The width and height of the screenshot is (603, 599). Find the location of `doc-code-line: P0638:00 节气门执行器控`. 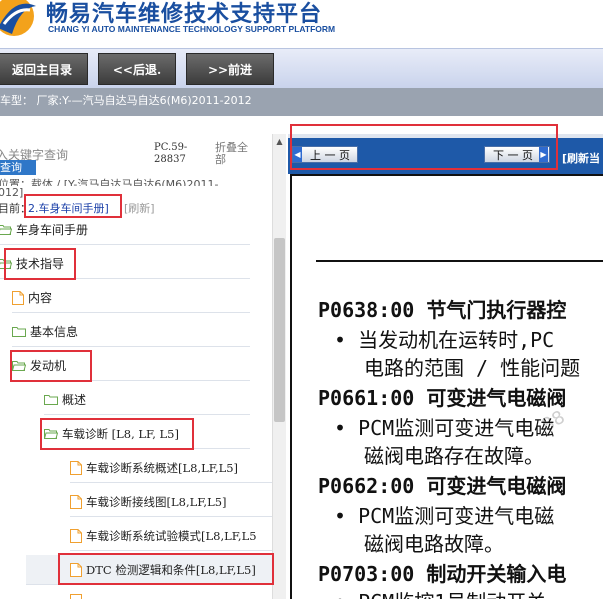

doc-code-line: P0638:00 节气门执行器控 is located at coordinates (442, 310).